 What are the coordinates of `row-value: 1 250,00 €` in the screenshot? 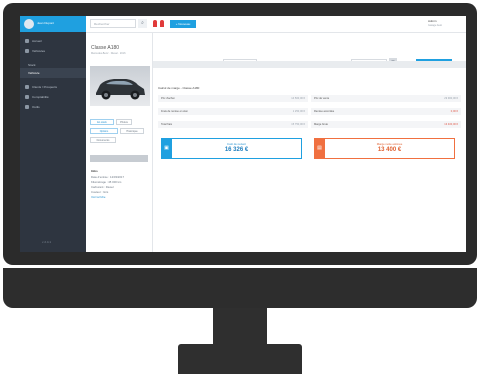 It's located at (298, 111).